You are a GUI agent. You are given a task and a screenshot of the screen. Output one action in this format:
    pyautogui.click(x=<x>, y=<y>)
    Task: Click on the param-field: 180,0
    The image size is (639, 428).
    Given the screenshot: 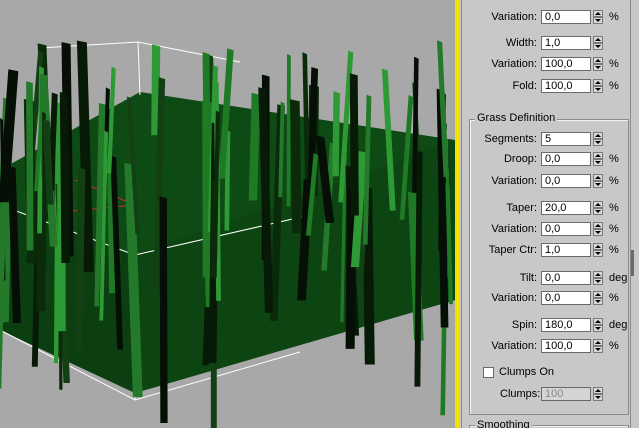 What is the action you would take?
    pyautogui.click(x=566, y=325)
    